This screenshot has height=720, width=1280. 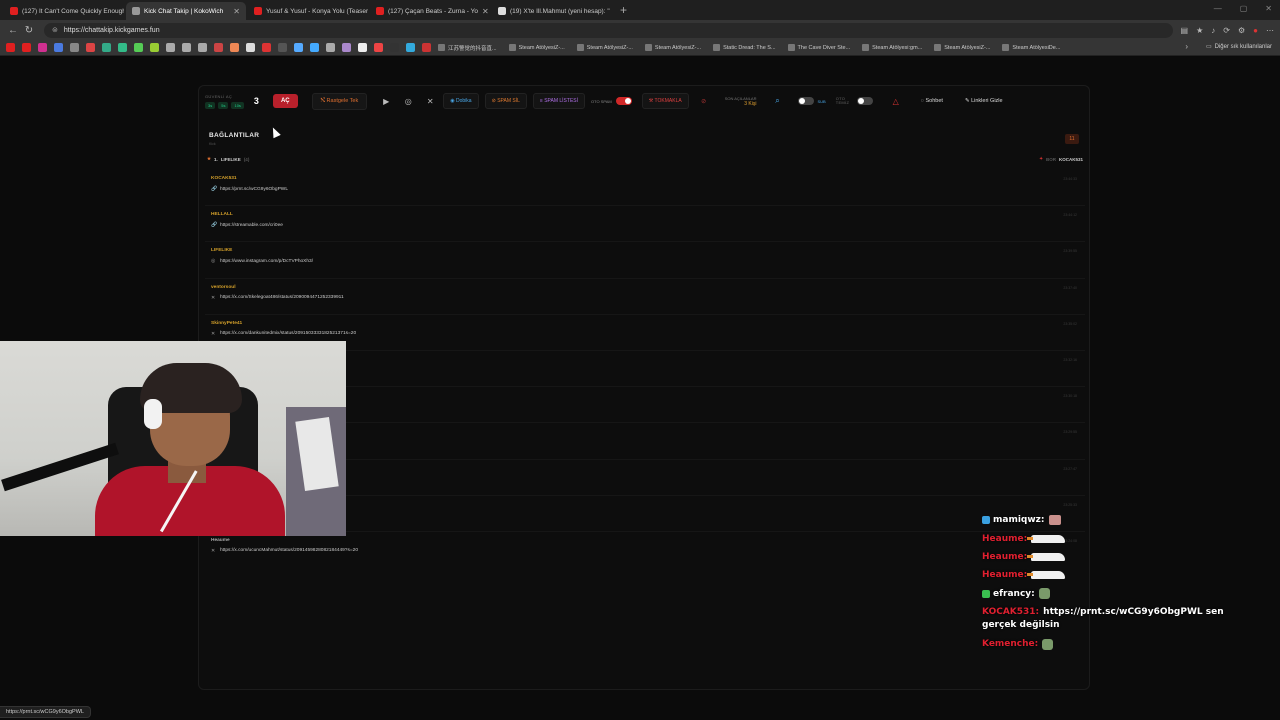 What do you see at coordinates (1199, 30) in the screenshot?
I see `star-icon: ★` at bounding box center [1199, 30].